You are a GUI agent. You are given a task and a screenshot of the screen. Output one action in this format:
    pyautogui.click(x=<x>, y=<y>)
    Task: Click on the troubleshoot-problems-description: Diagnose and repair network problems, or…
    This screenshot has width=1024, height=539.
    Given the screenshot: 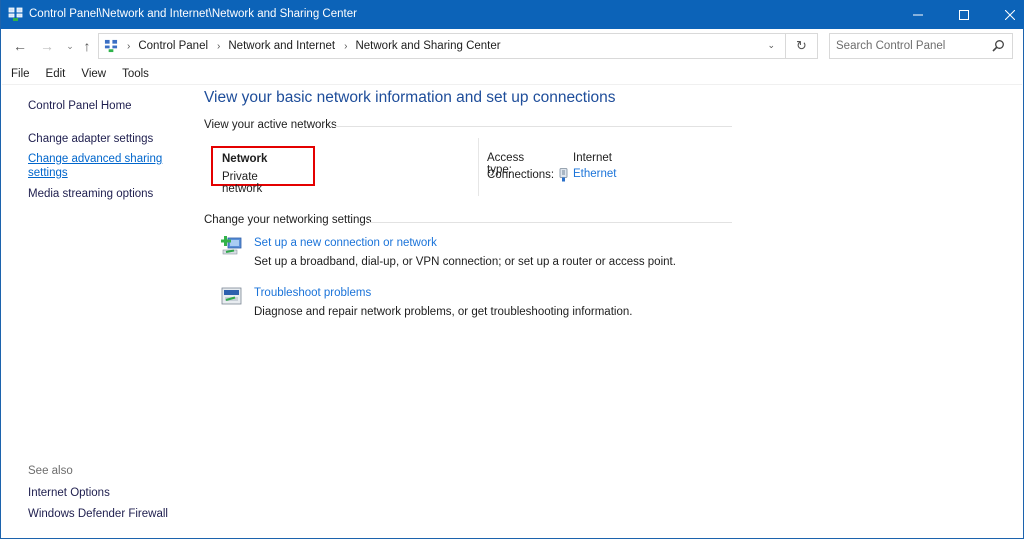 What is the action you would take?
    pyautogui.click(x=443, y=312)
    